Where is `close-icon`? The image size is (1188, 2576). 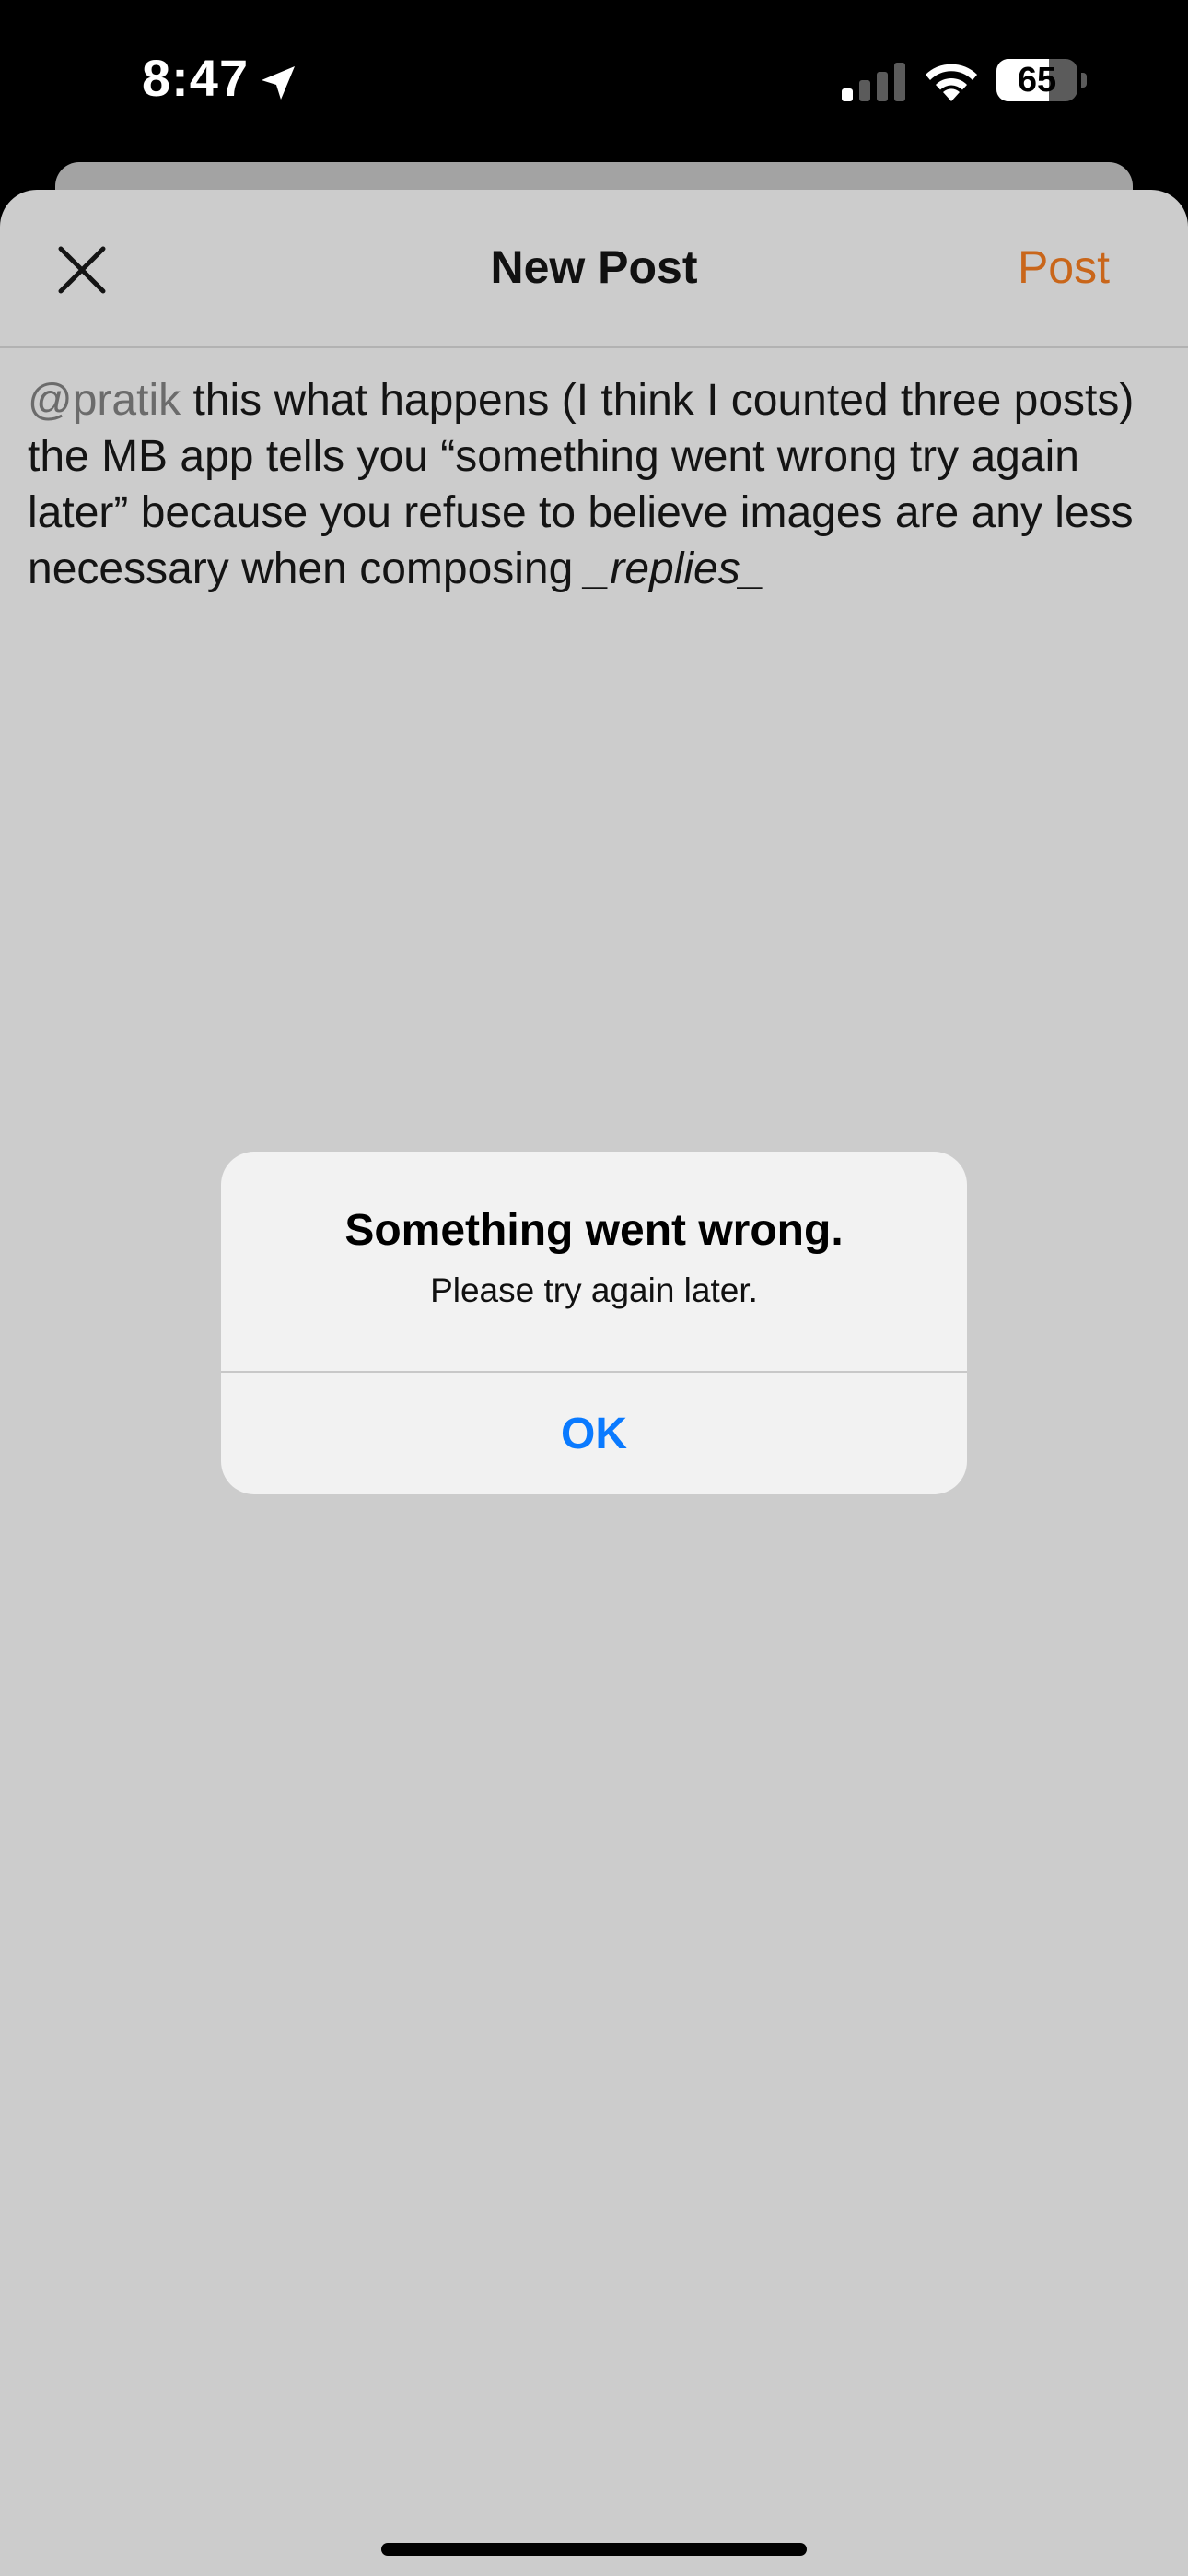 close-icon is located at coordinates (82, 270).